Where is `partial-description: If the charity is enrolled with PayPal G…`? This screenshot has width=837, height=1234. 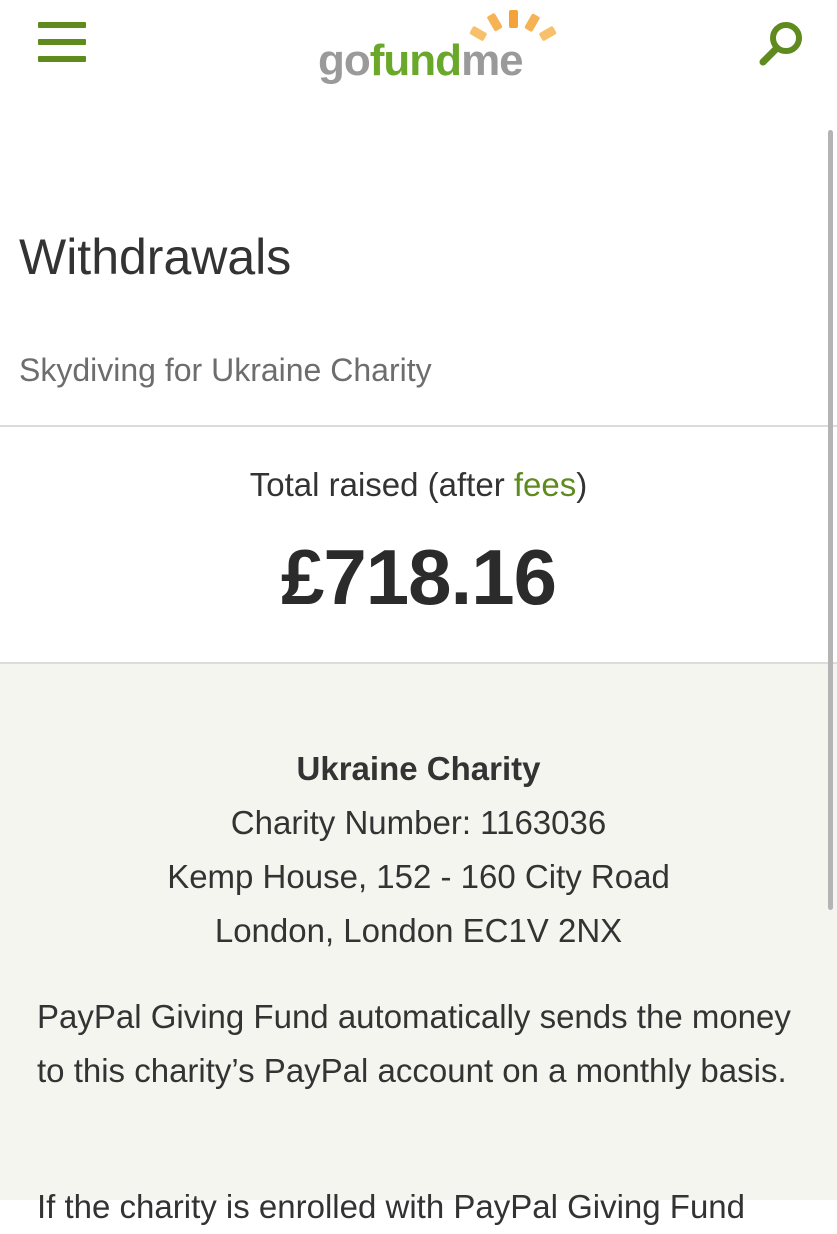
partial-description: If the charity is enrolled with PayPal G… is located at coordinates (391, 1206).